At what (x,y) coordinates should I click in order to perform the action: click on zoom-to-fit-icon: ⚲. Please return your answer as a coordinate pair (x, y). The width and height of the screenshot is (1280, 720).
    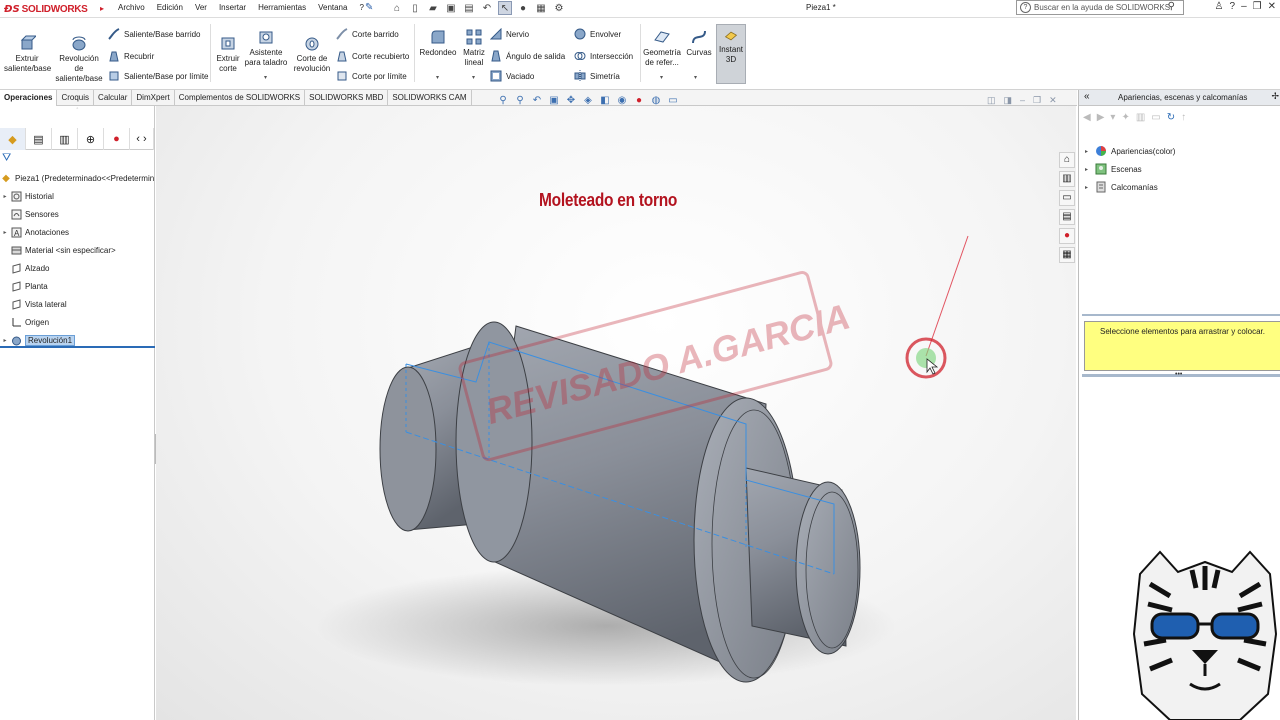
    Looking at the image, I should click on (503, 101).